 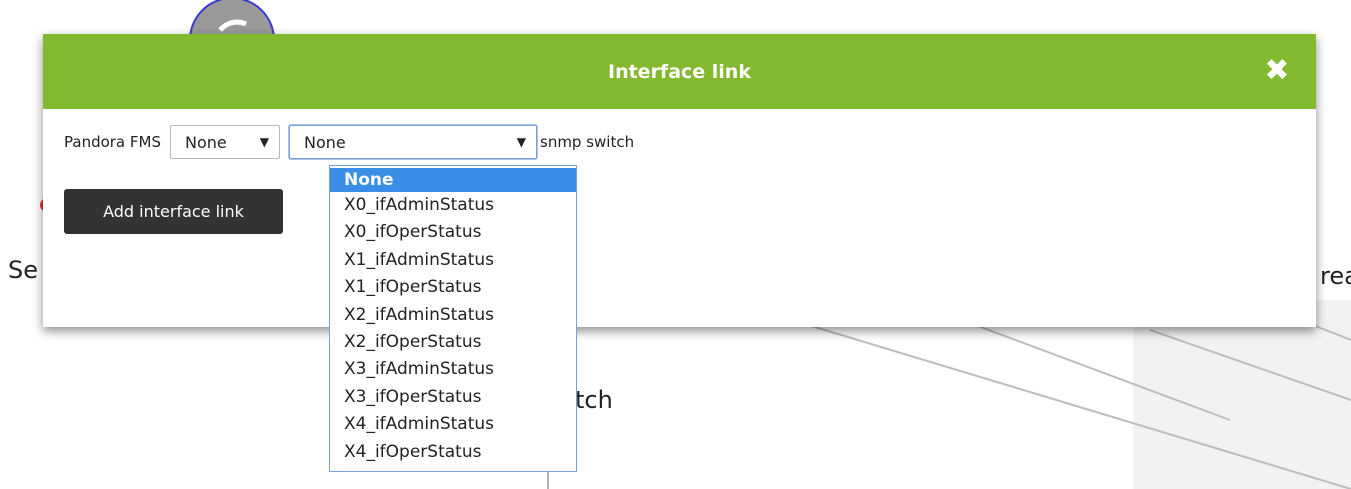 I want to click on dropdown-option: X2_ifOperStatus, so click(x=453, y=342).